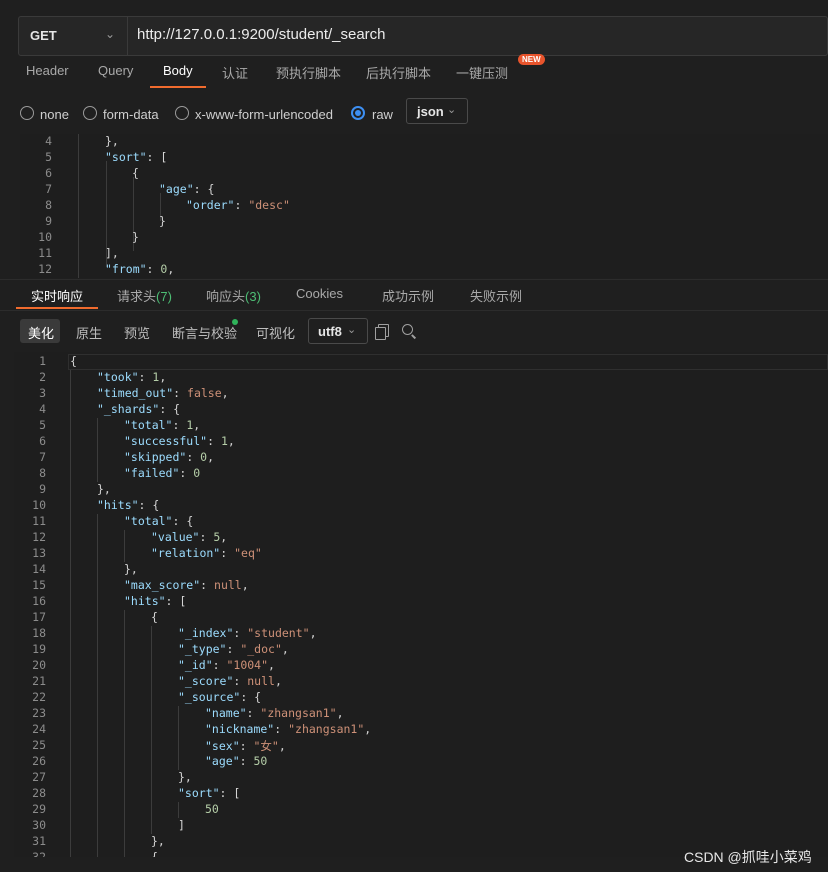 The image size is (828, 872). Describe the element at coordinates (57, 295) in the screenshot. I see `tab-live-response: 实时响应` at that location.